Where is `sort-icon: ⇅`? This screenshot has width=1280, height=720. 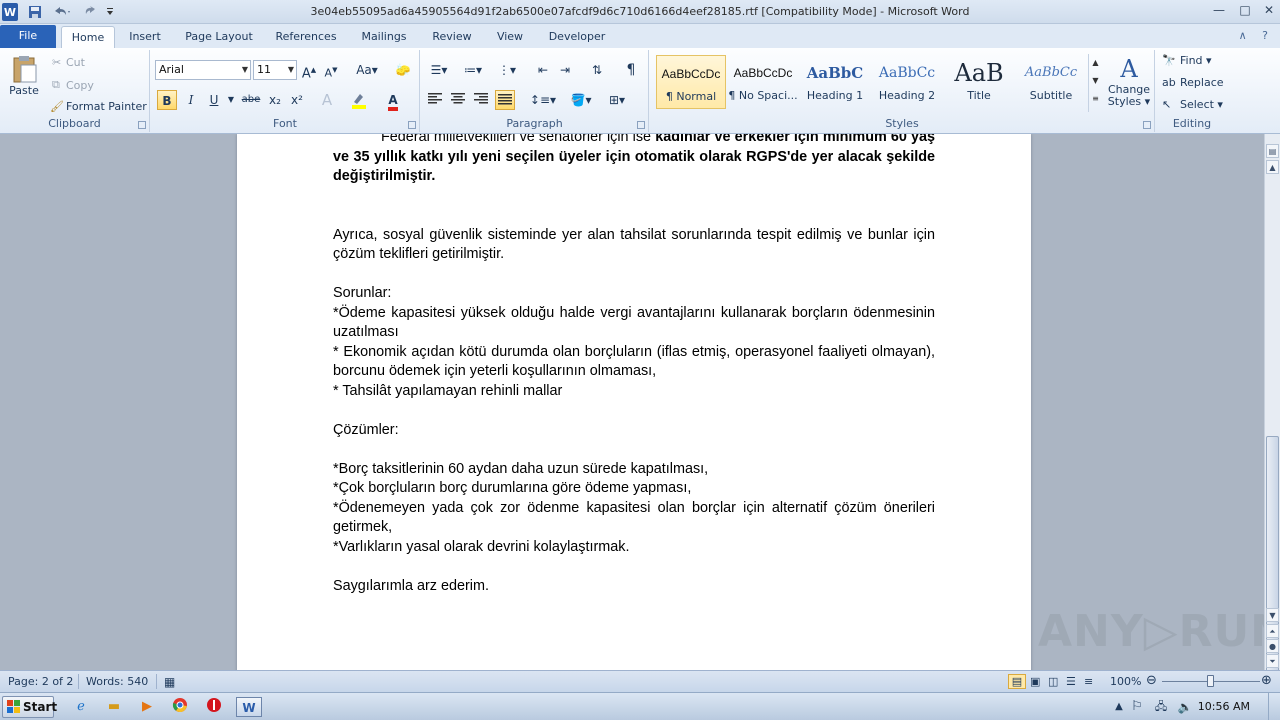
sort-icon: ⇅ is located at coordinates (597, 70).